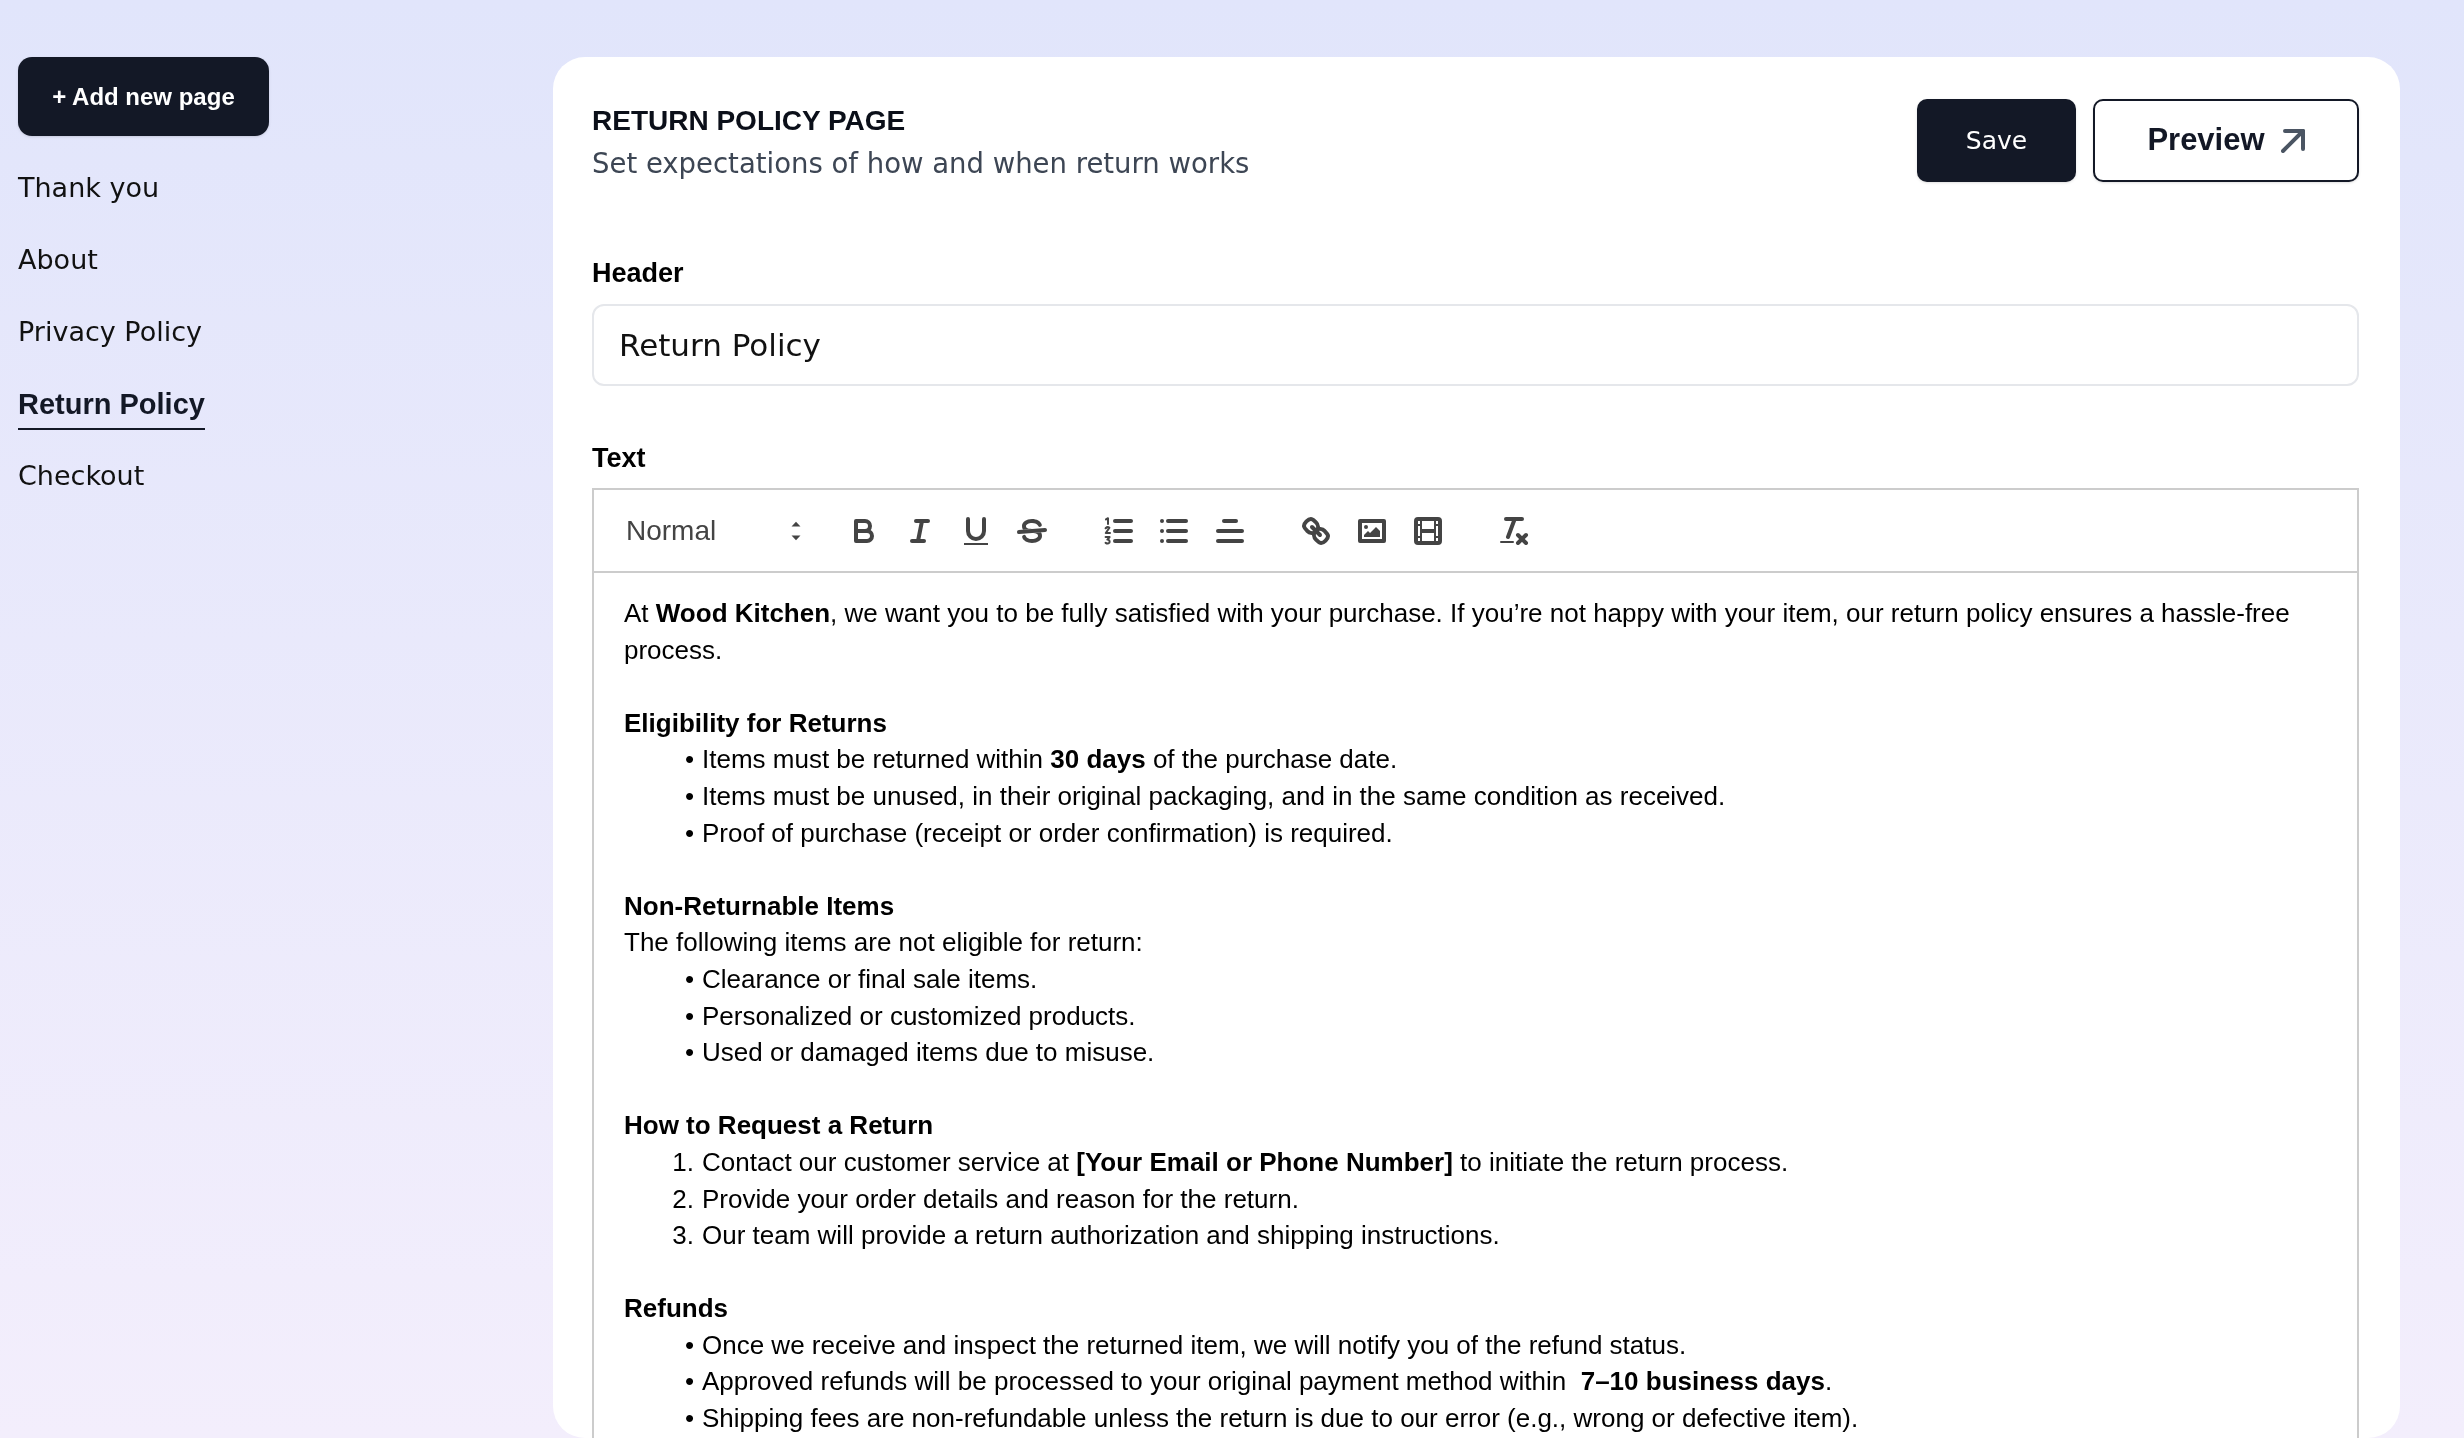  I want to click on numbered-list-icon, so click(1118, 530).